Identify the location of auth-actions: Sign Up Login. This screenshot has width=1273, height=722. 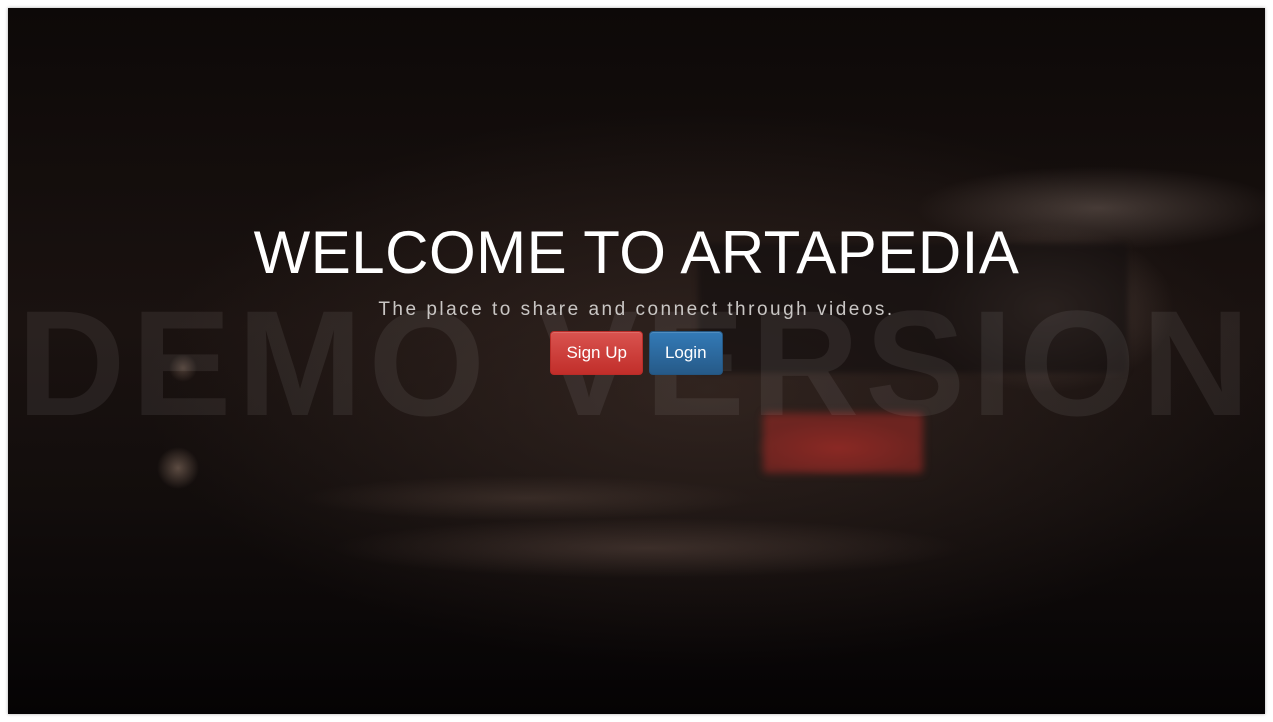
(636, 353).